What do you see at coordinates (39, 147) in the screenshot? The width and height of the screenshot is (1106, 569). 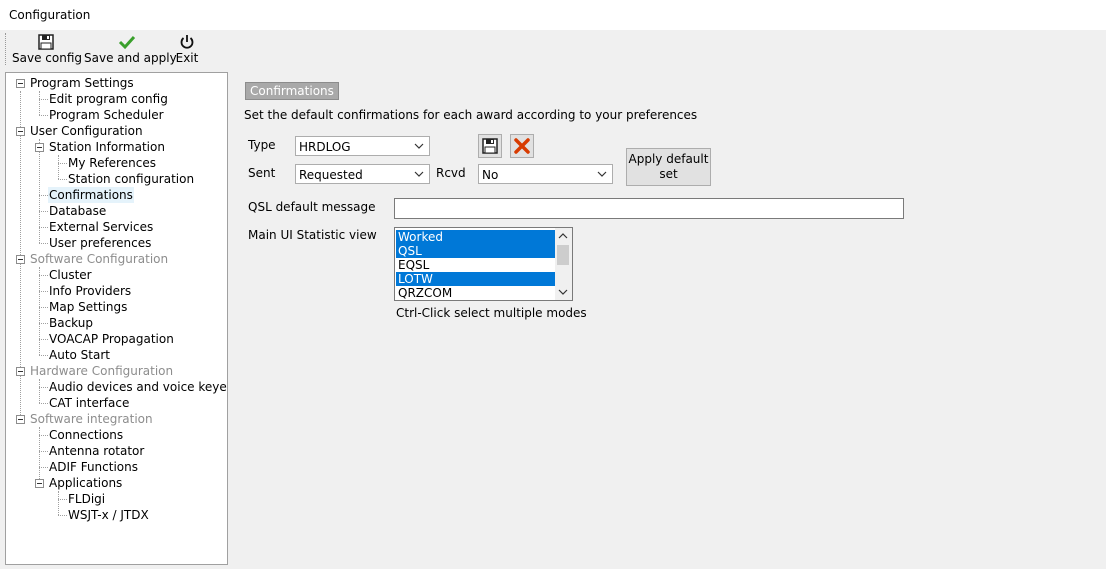 I see `collapse-station-information-icon` at bounding box center [39, 147].